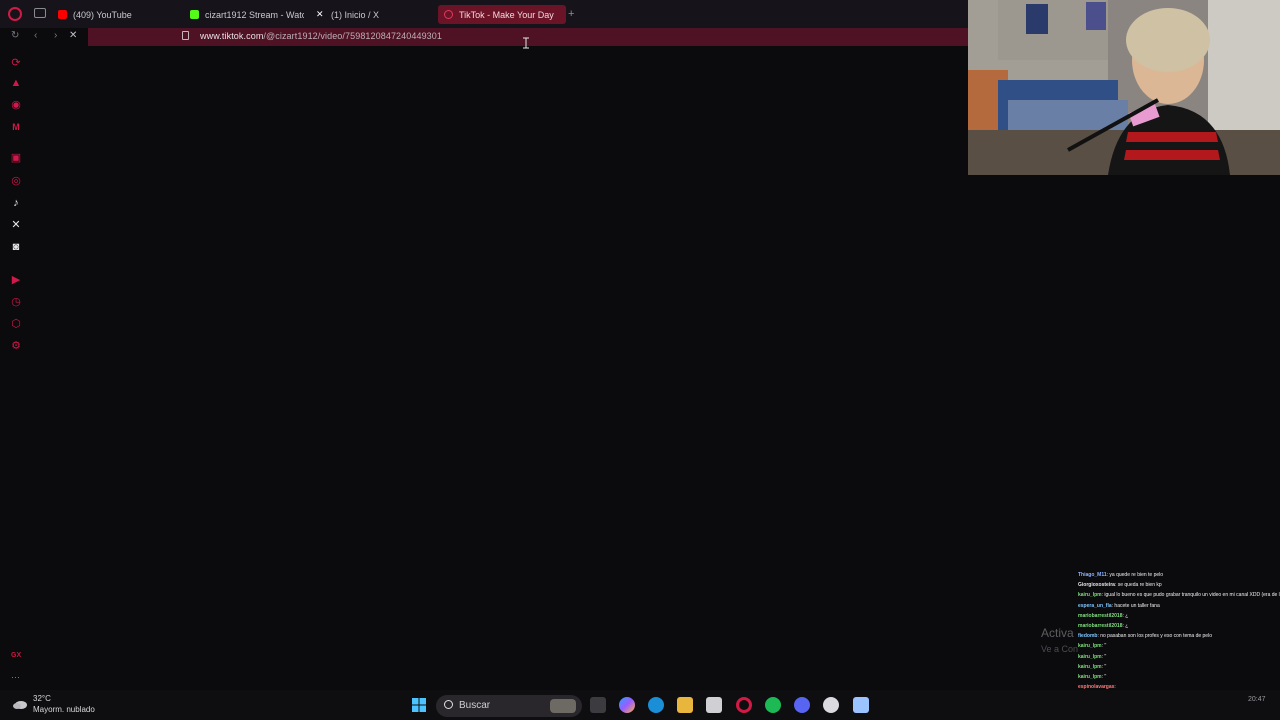 This screenshot has height=720, width=1280. I want to click on activate-windows-subtext: Ve a Con, so click(1060, 649).